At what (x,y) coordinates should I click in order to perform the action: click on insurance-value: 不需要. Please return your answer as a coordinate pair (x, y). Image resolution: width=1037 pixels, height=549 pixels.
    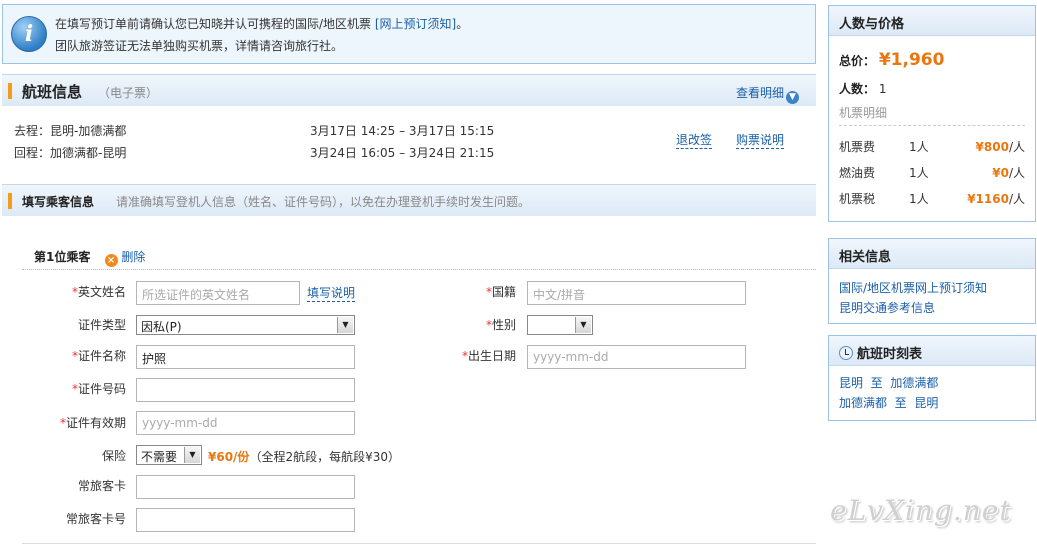
    Looking at the image, I should click on (159, 457).